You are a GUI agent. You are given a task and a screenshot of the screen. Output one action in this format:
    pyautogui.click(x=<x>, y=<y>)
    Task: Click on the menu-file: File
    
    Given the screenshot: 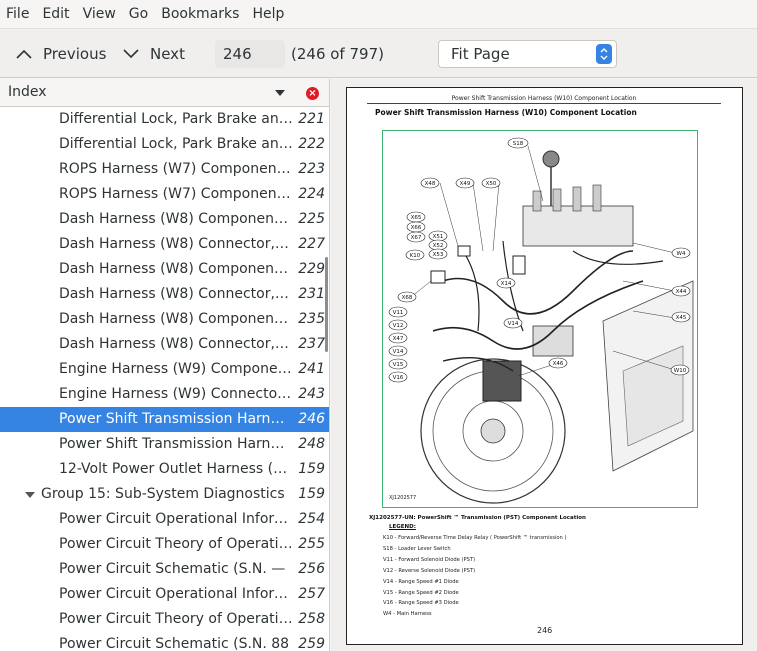 What is the action you would take?
    pyautogui.click(x=17, y=14)
    